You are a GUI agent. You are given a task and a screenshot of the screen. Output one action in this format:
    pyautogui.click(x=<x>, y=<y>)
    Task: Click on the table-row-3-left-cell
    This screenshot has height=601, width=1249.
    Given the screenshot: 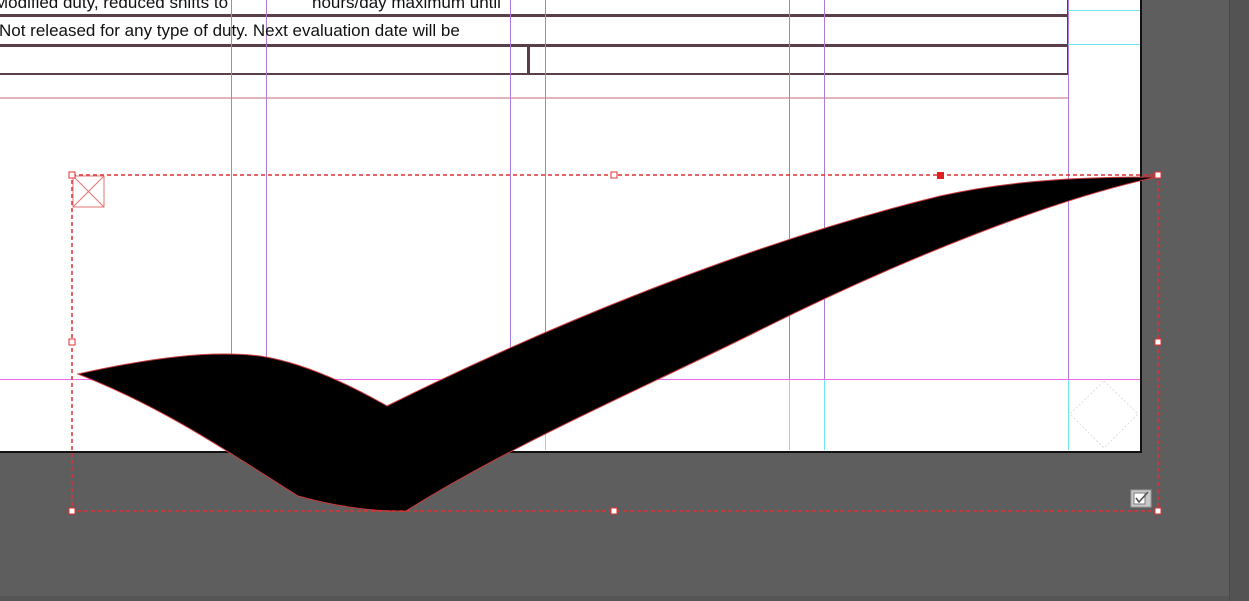 What is the action you would take?
    pyautogui.click(x=264, y=60)
    